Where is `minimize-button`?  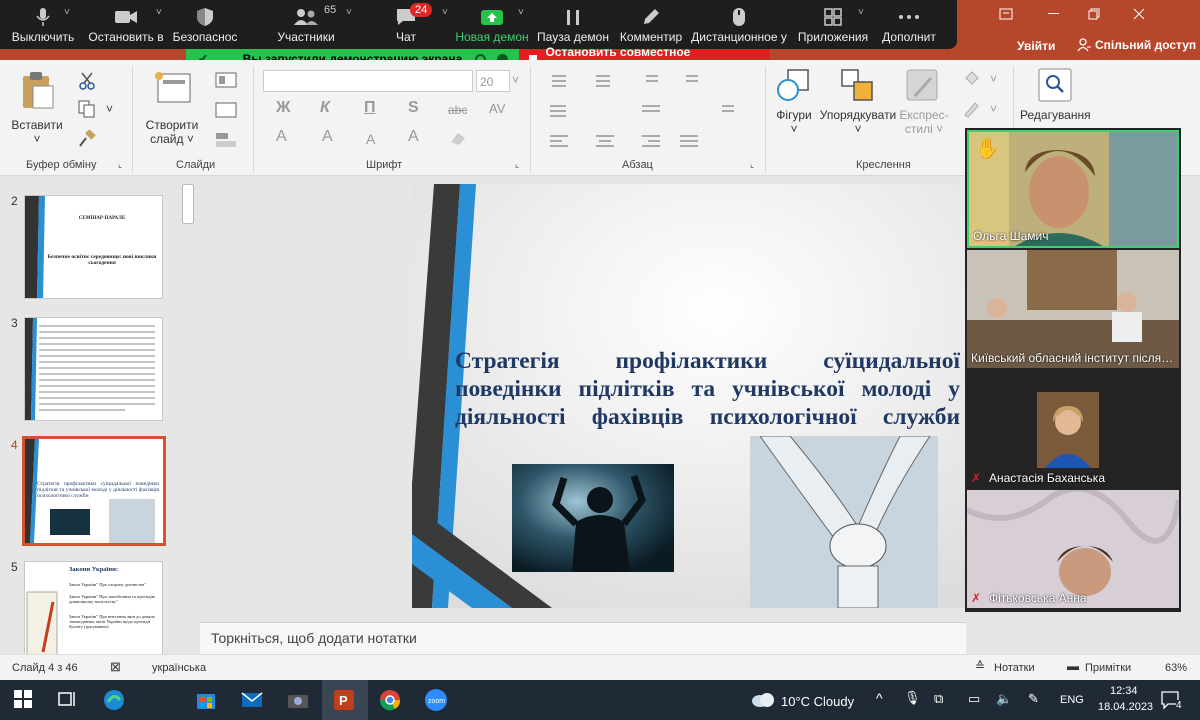 minimize-button is located at coordinates (1053, 13).